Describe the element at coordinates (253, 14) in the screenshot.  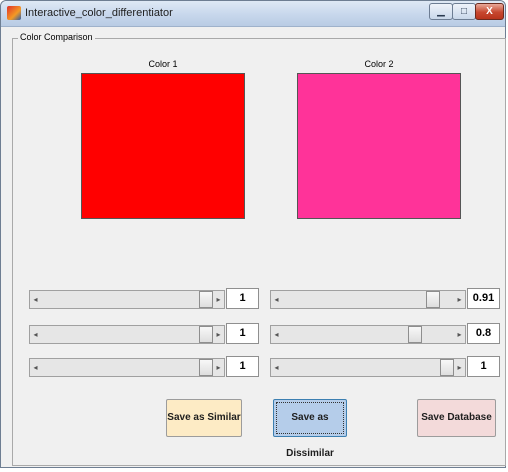
I see `title-bar: Interactive_color_differentiator ▁ □ X` at that location.